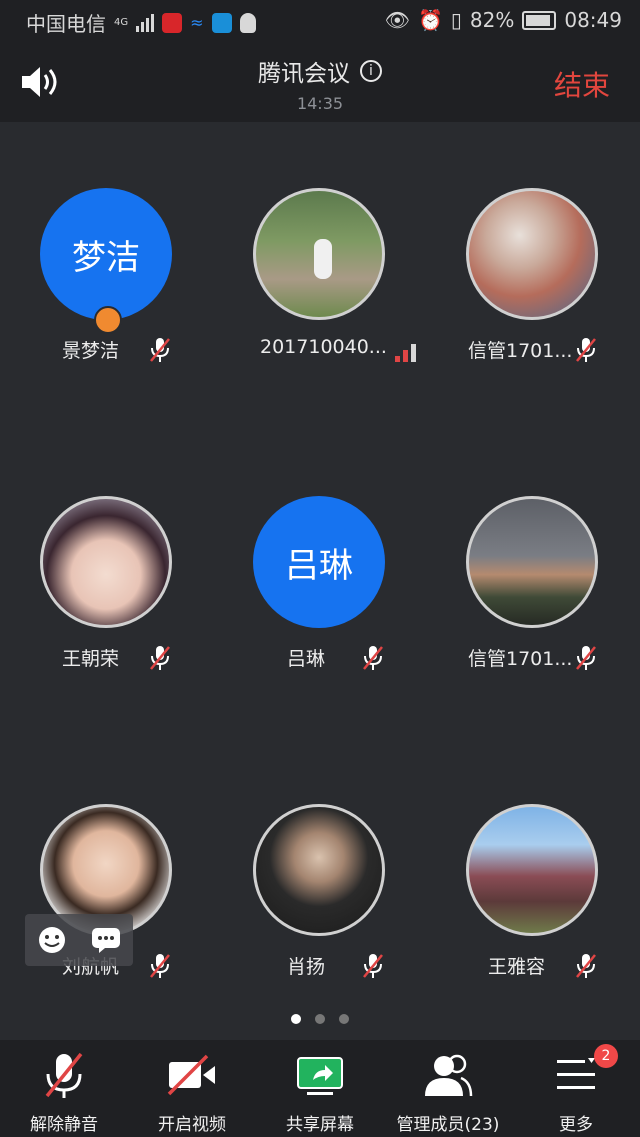  Describe the element at coordinates (304, 74) in the screenshot. I see `meeting-title: 腾讯会议` at that location.